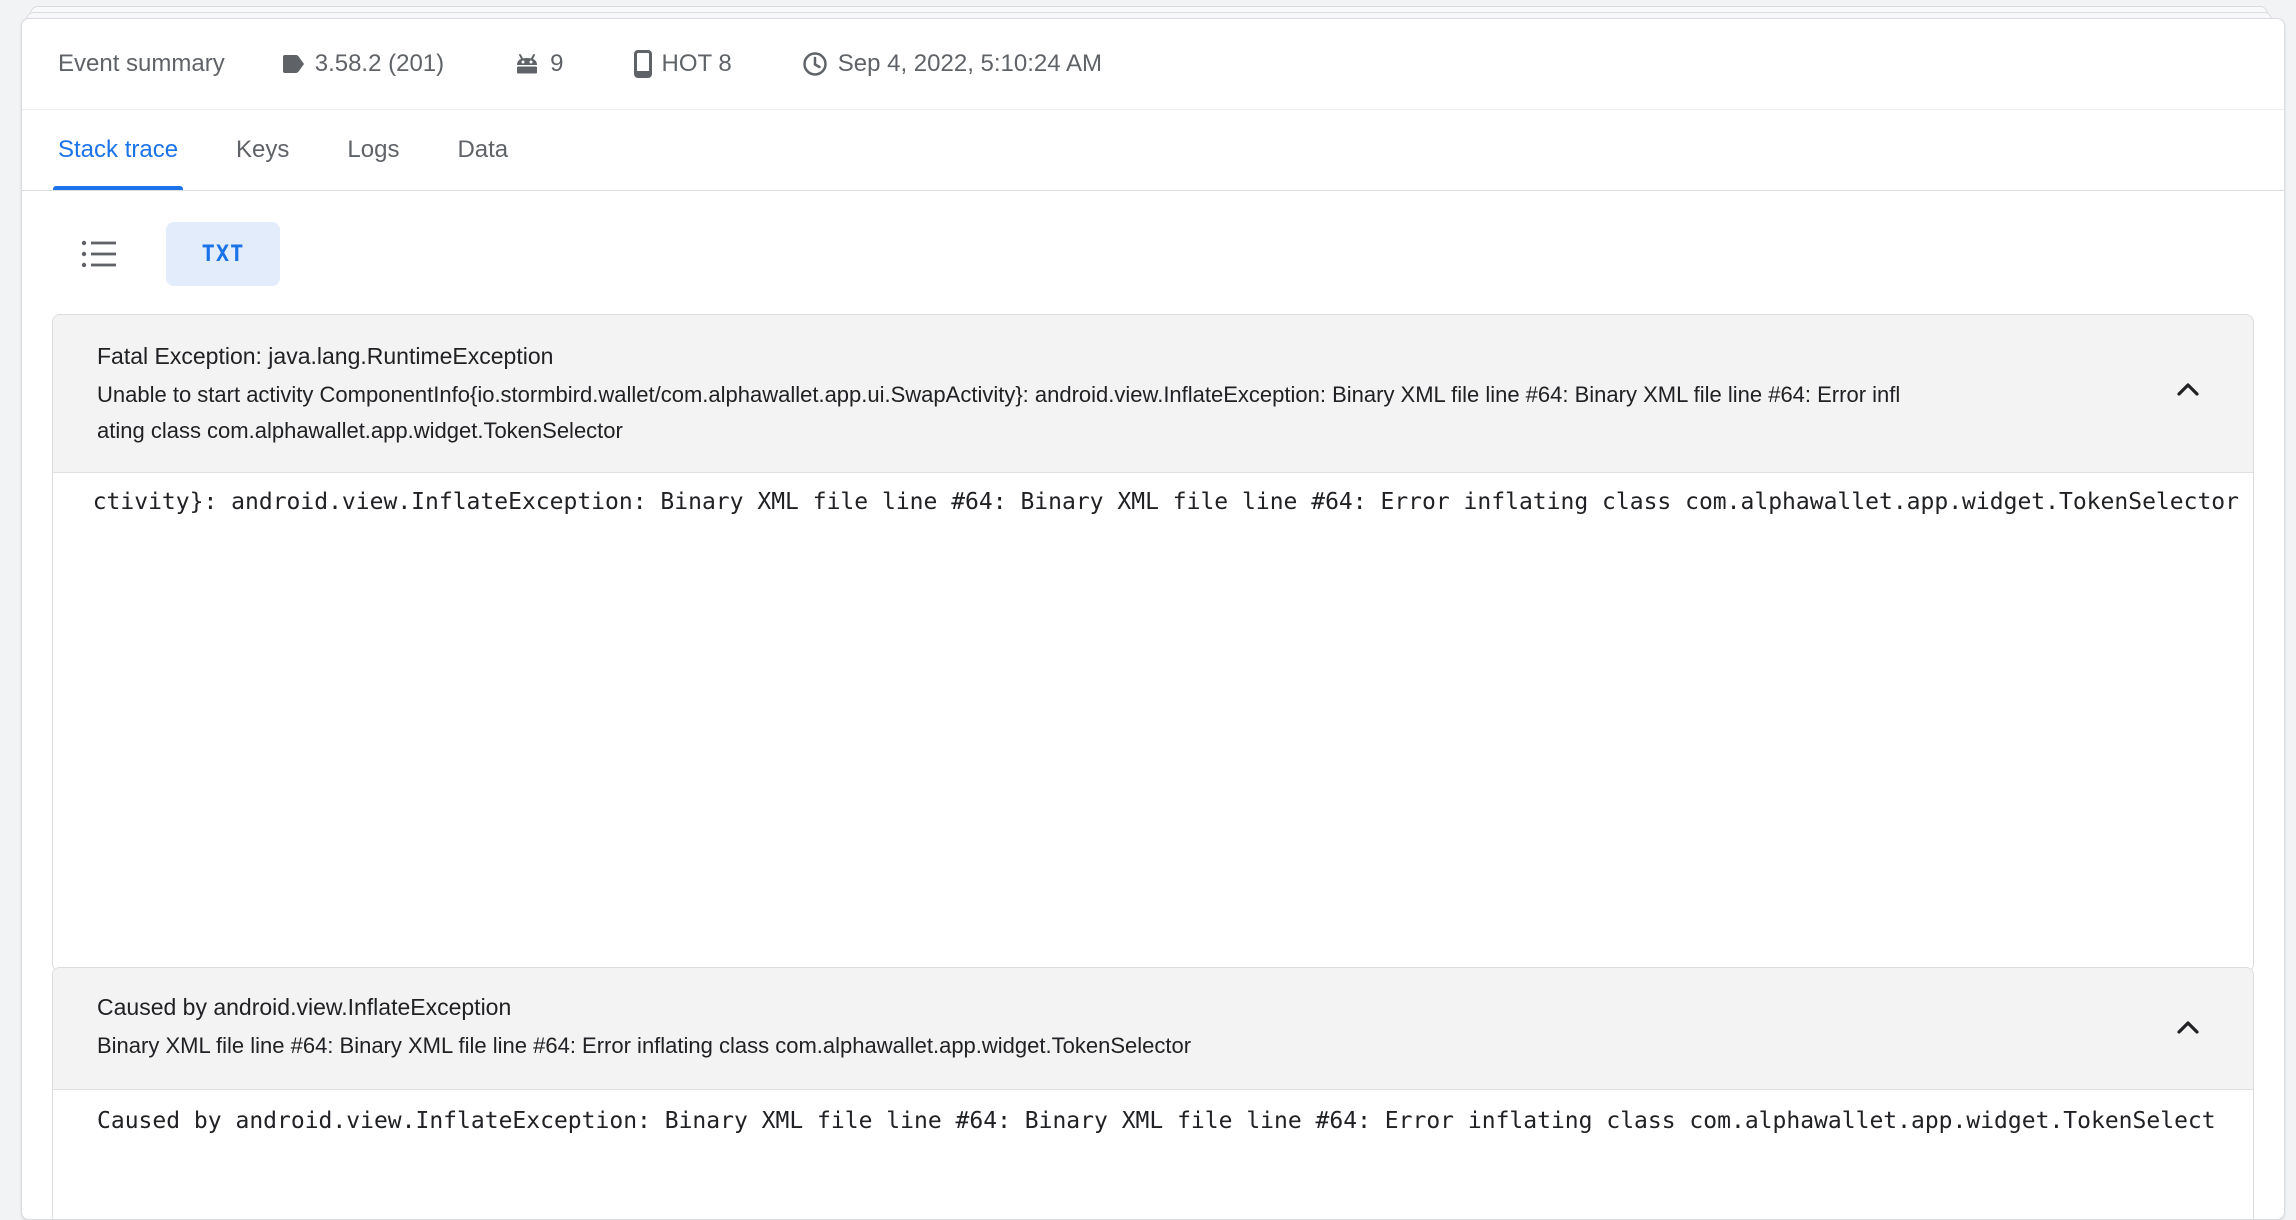 This screenshot has width=2296, height=1220. What do you see at coordinates (118, 150) in the screenshot?
I see `tab-stack-trace: Stack trace` at bounding box center [118, 150].